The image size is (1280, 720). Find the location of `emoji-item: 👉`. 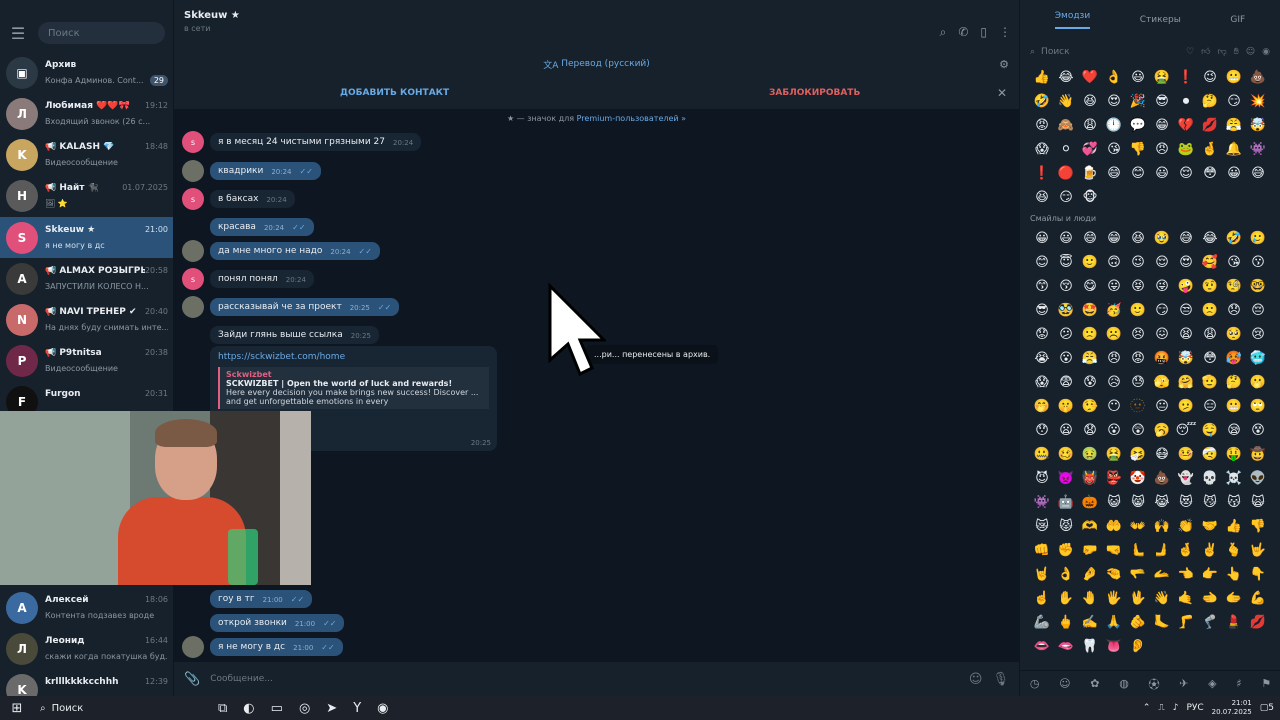

emoji-item: 👉 is located at coordinates (1210, 574).